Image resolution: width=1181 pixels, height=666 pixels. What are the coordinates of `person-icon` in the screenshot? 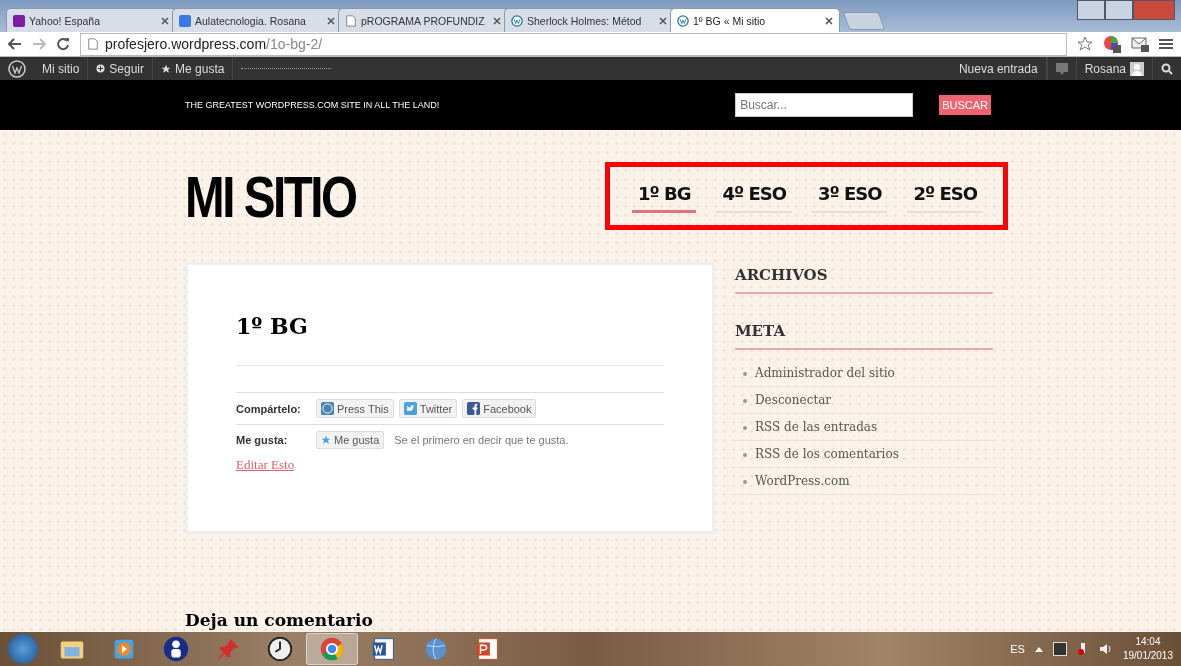 It's located at (176, 649).